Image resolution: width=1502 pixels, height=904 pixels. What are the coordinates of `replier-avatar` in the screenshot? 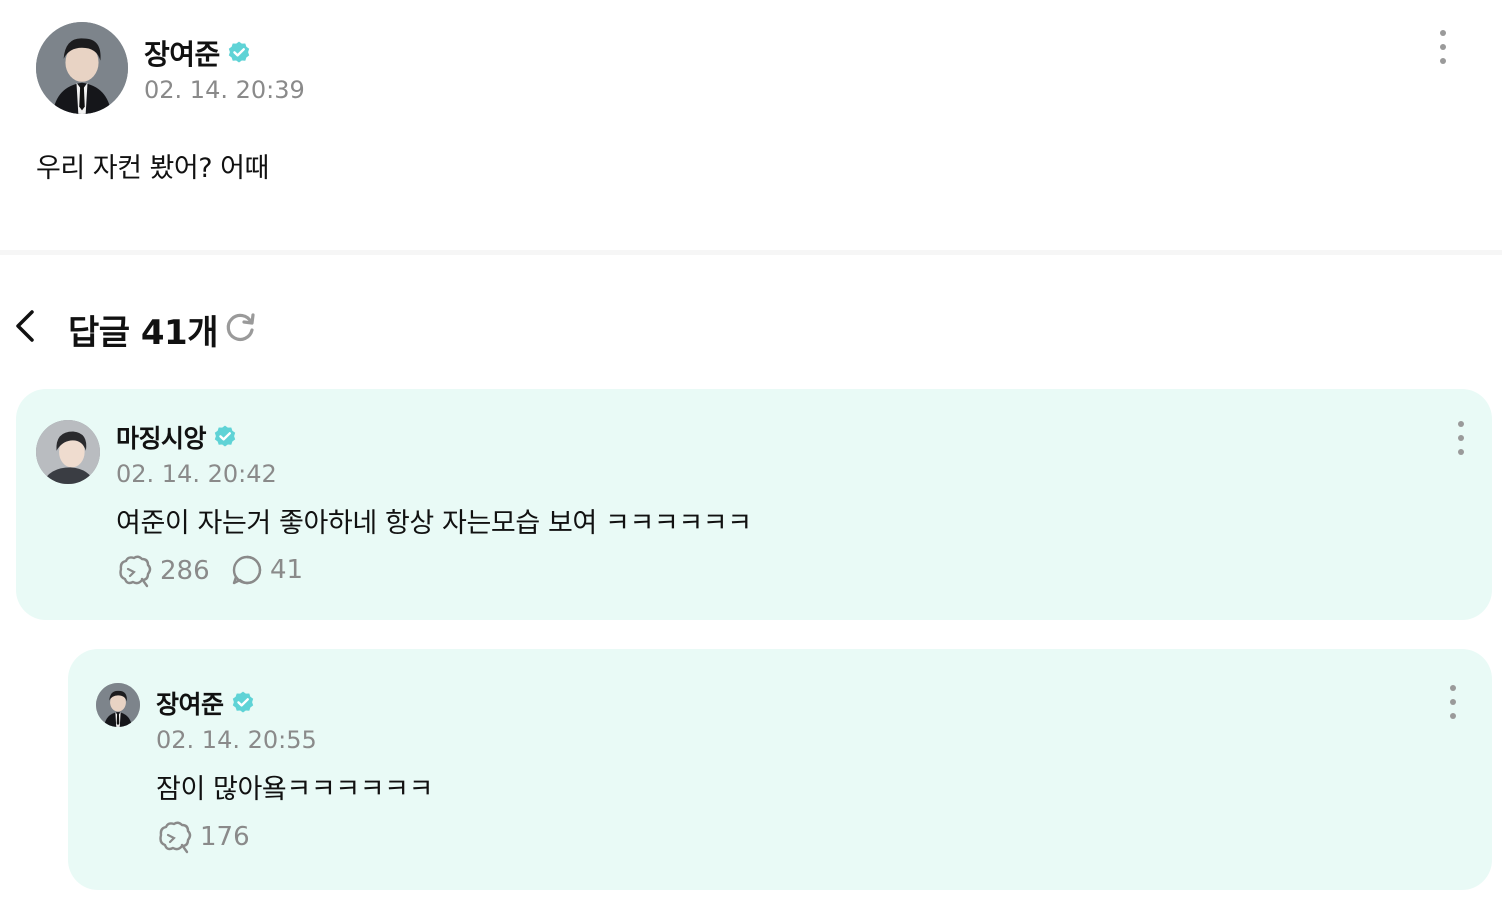 It's located at (118, 705).